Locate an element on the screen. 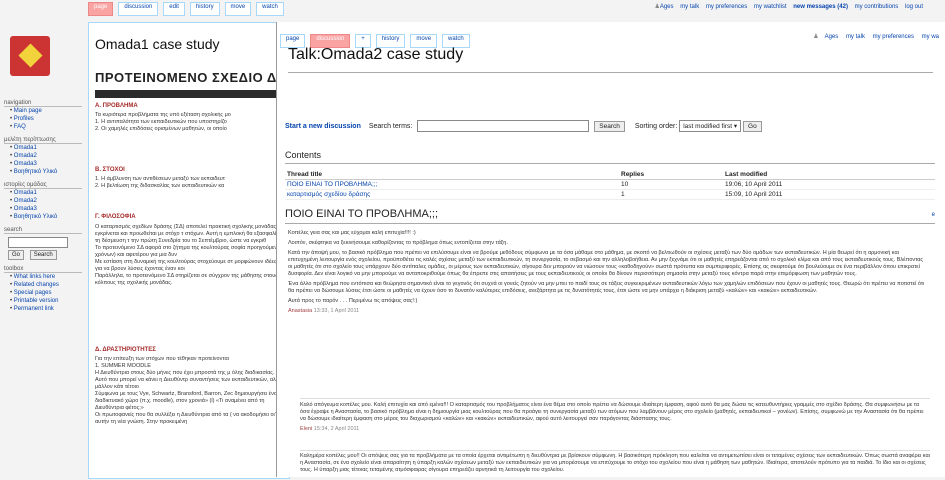 The image size is (945, 480). thread-table-header: Thread title Replies Last modified is located at coordinates (610, 175).